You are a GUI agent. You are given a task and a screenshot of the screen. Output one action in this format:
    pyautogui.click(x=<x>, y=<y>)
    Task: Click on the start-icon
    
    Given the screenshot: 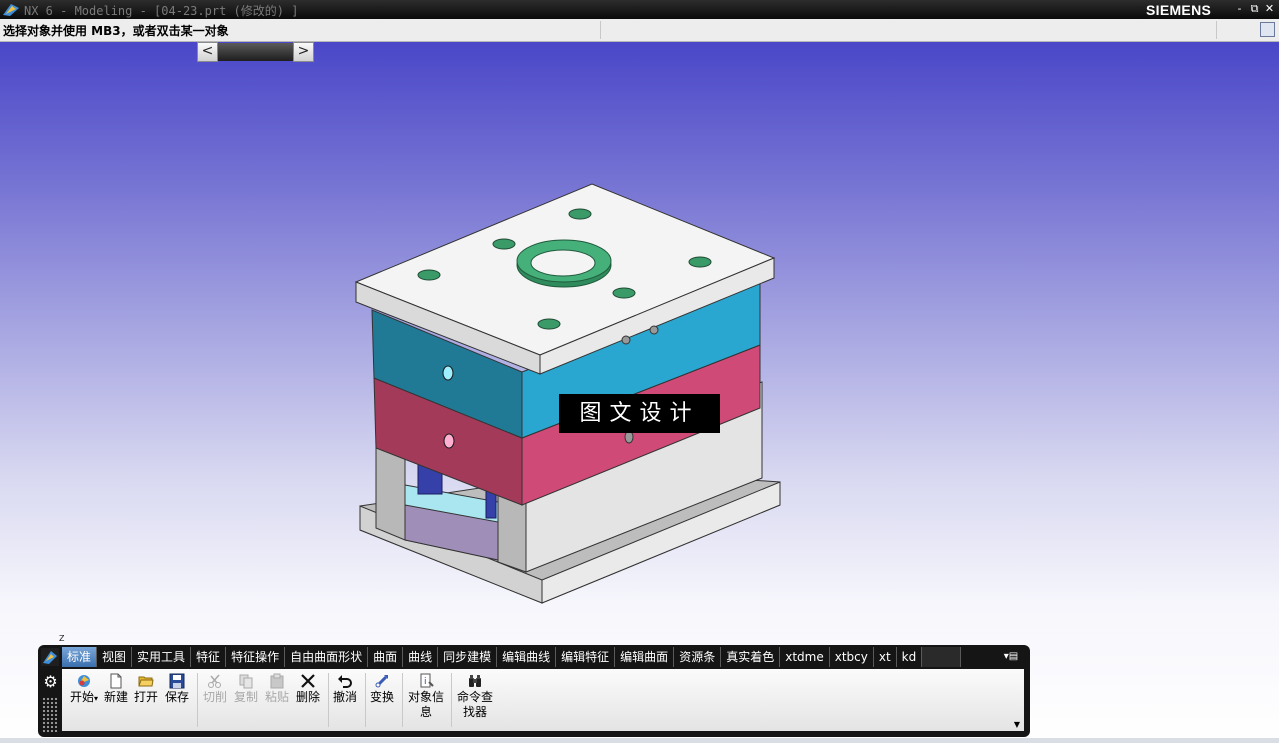 What is the action you would take?
    pyautogui.click(x=84, y=681)
    